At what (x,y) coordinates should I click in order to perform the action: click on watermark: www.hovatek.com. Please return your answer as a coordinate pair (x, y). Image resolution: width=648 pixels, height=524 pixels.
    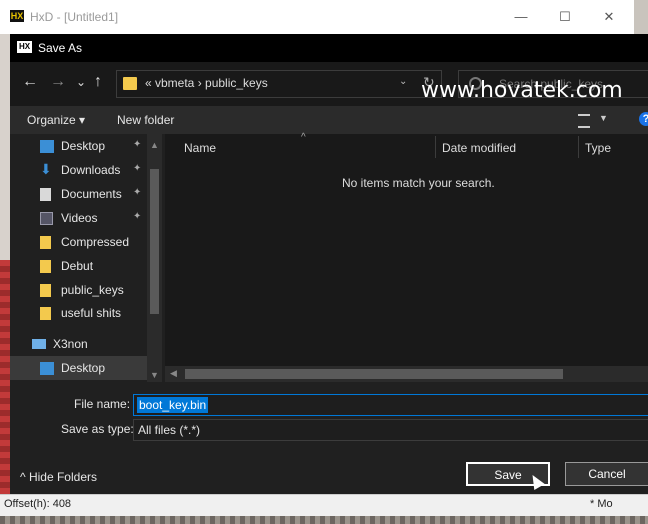
    Looking at the image, I should click on (522, 90).